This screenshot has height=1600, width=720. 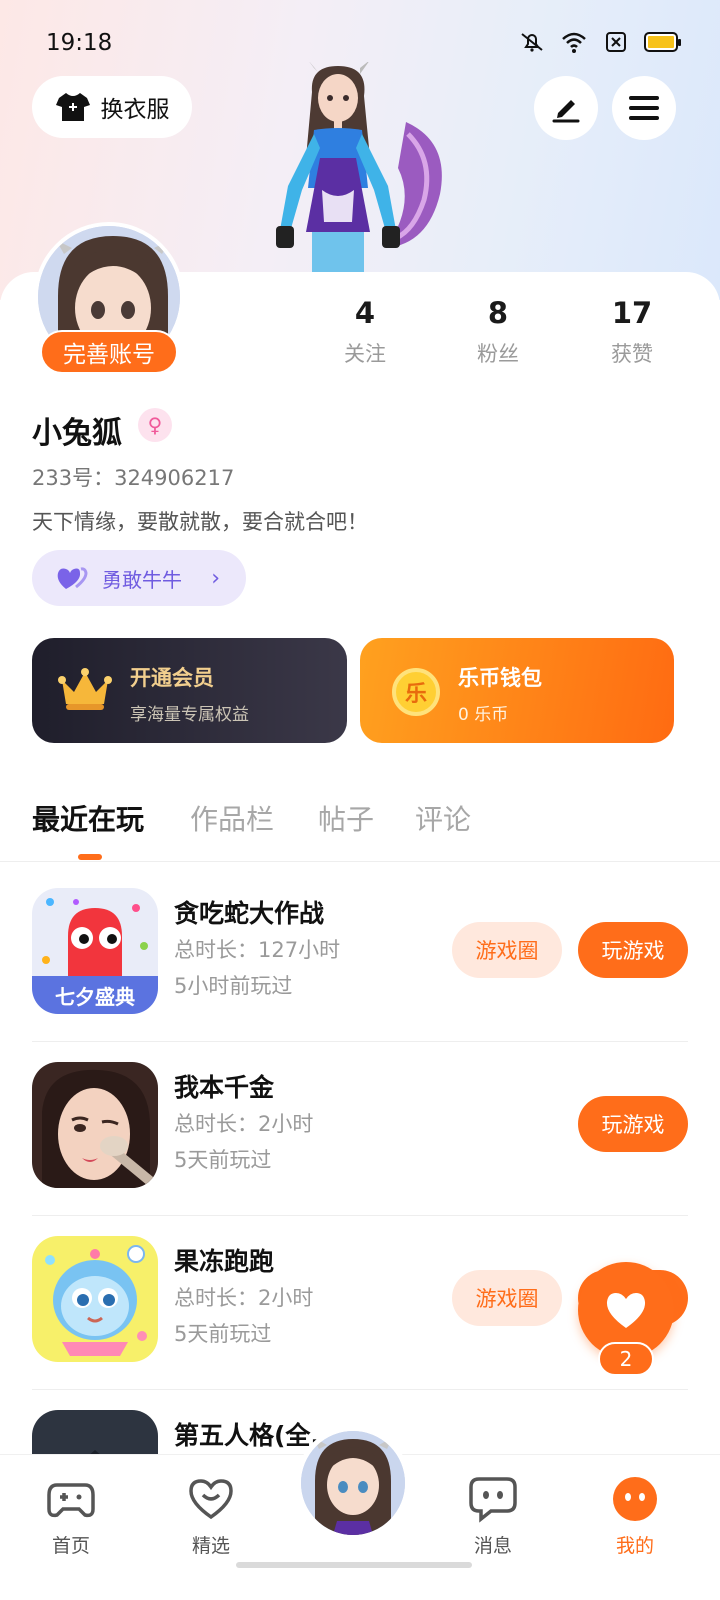 What do you see at coordinates (95, 997) in the screenshot?
I see `game-icon-text: 七夕盛典` at bounding box center [95, 997].